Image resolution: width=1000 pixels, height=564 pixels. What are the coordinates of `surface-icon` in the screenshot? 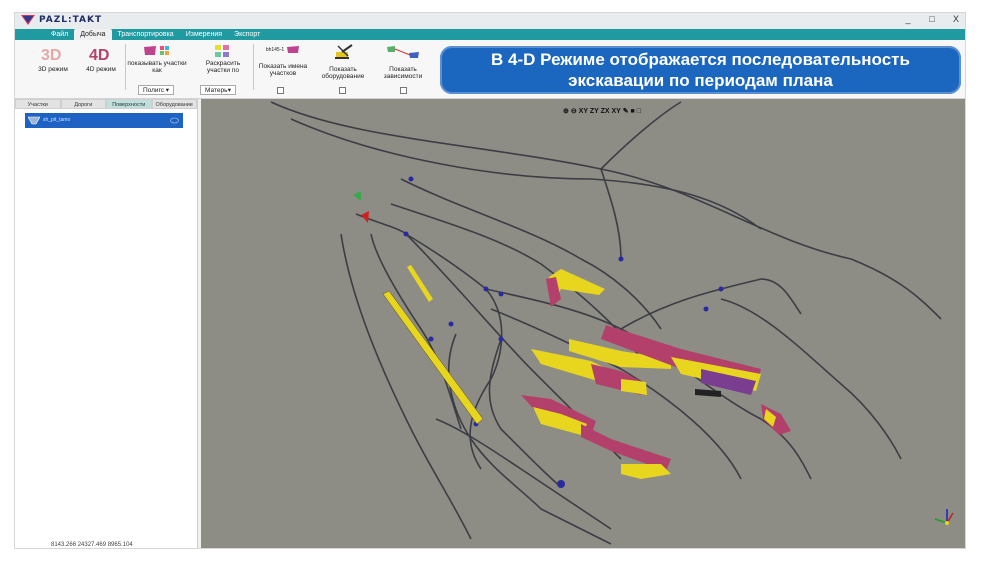 It's located at (34, 120).